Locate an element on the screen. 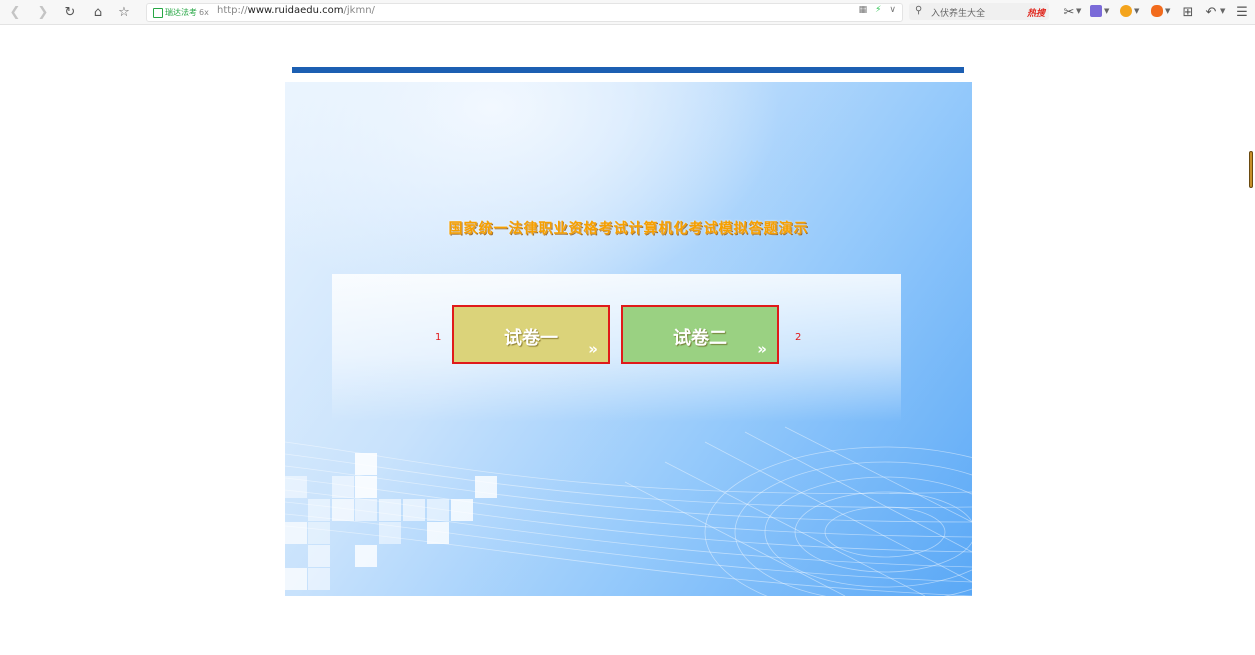 Image resolution: width=1255 pixels, height=655 pixels. site-badge: 瑞达法考 6x is located at coordinates (181, 12).